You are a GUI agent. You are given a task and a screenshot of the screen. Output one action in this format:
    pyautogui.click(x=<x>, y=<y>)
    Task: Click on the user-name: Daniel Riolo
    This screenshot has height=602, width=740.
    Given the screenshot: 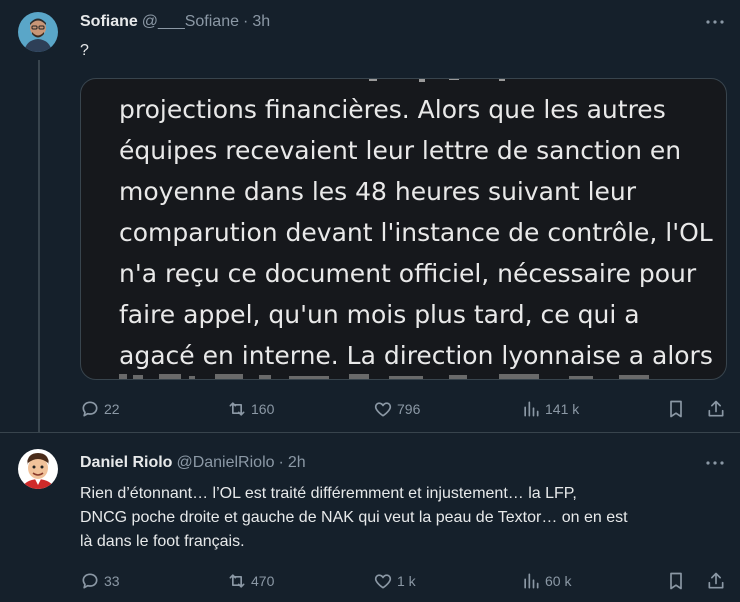 What is the action you would take?
    pyautogui.click(x=126, y=463)
    